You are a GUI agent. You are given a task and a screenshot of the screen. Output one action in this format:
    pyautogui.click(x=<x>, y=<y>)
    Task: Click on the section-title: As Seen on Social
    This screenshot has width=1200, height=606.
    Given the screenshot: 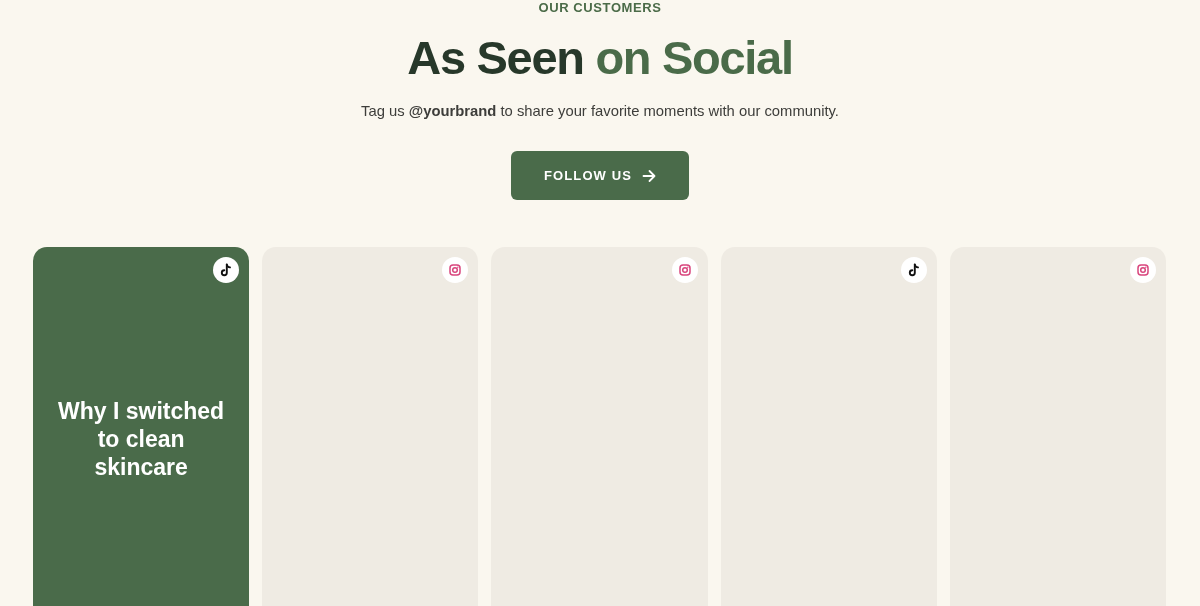 What is the action you would take?
    pyautogui.click(x=600, y=58)
    